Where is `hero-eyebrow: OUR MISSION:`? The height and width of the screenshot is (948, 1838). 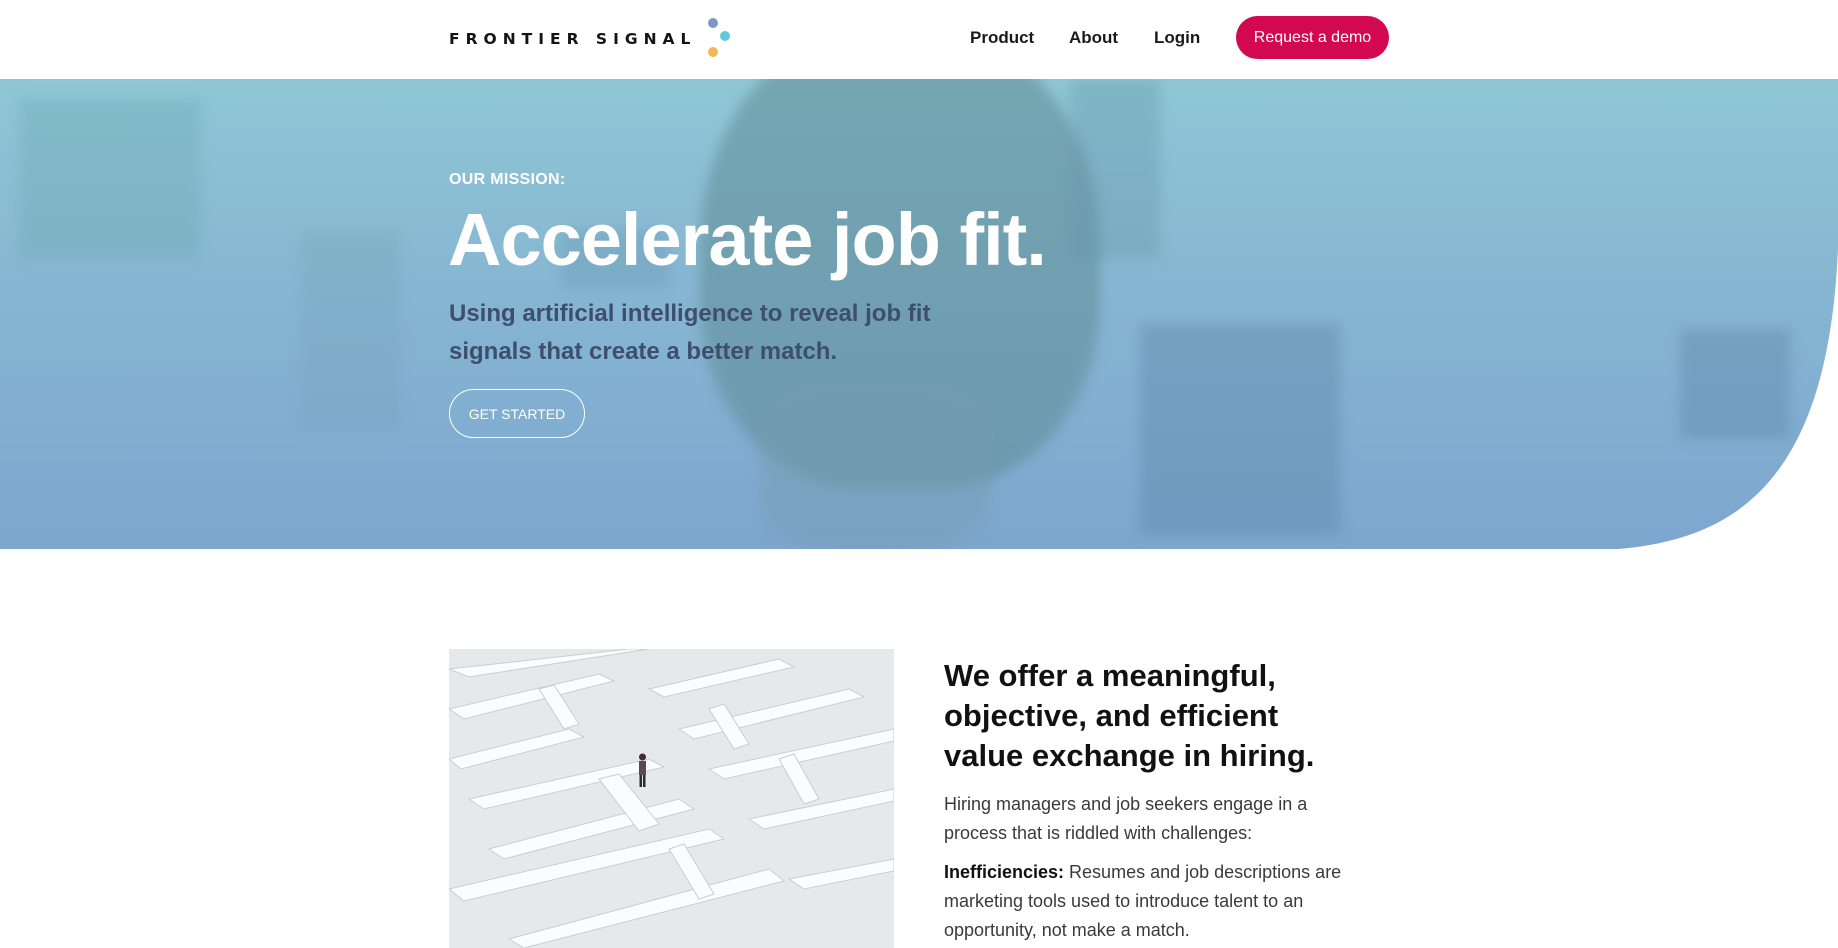
hero-eyebrow: OUR MISSION: is located at coordinates (507, 179).